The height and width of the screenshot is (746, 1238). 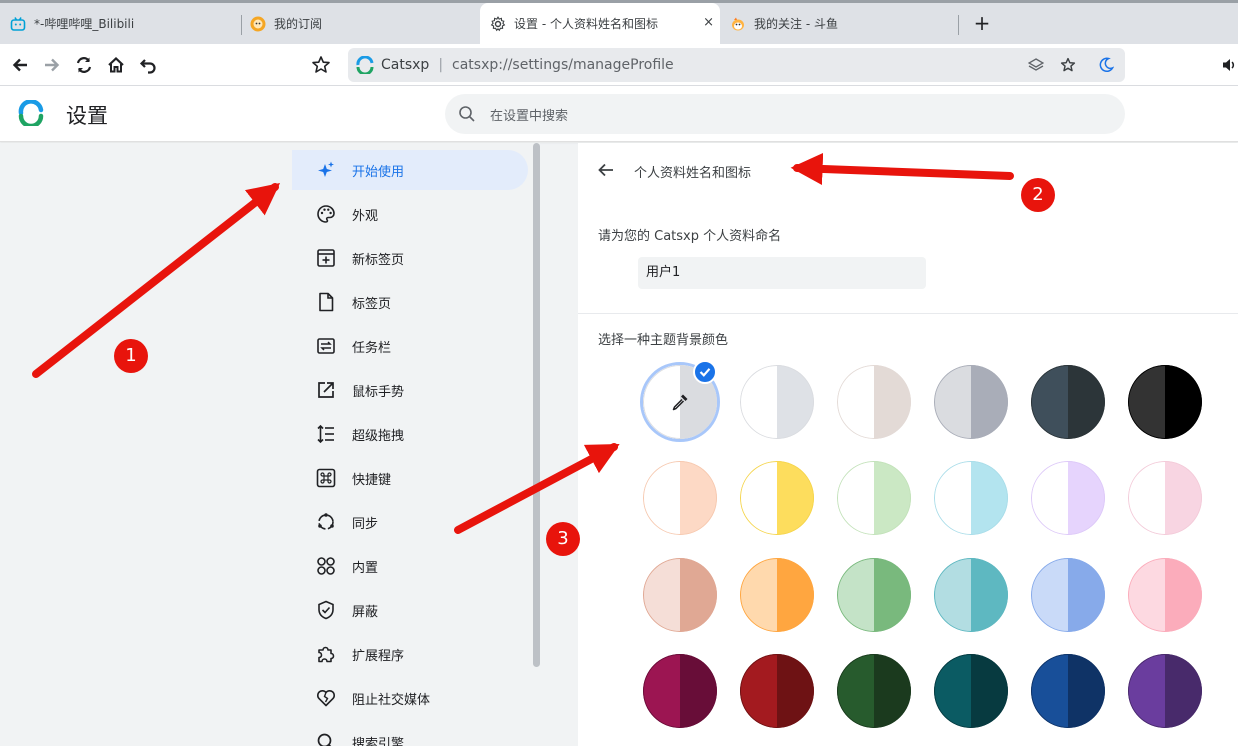 What do you see at coordinates (326, 610) in the screenshot?
I see `shield-check-icon` at bounding box center [326, 610].